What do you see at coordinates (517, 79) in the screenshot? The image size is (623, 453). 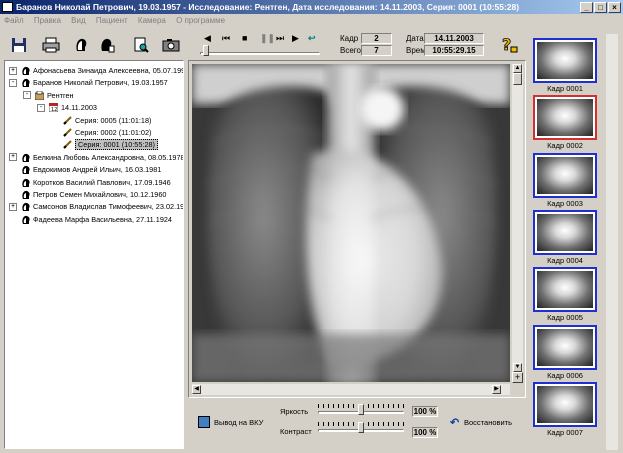 I see `vertical-scroll-thumb` at bounding box center [517, 79].